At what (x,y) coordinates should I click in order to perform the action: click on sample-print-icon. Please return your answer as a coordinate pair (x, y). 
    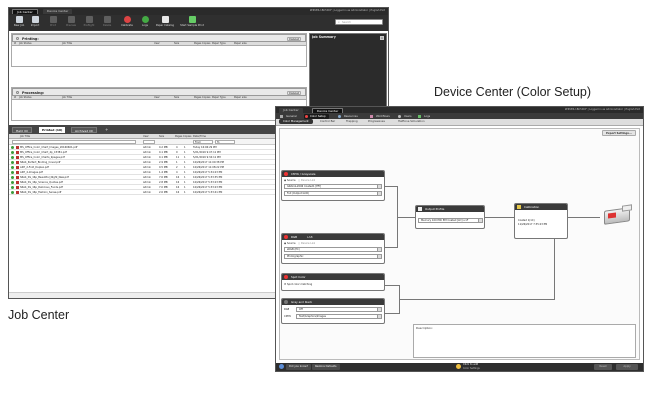
    Looking at the image, I should click on (192, 19).